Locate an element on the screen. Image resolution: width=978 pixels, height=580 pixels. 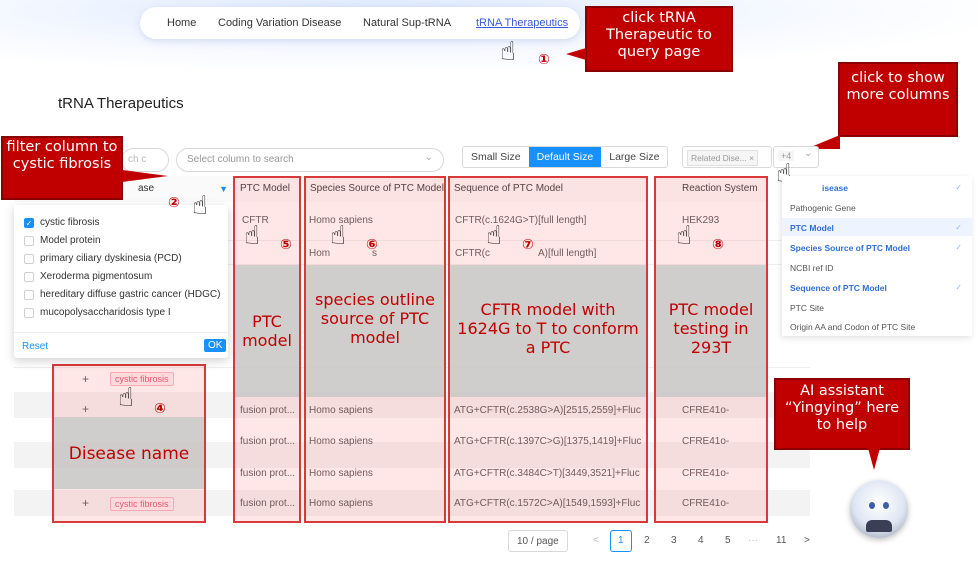
filter-option: mucopolysaccharidosis type I is located at coordinates (97, 312).